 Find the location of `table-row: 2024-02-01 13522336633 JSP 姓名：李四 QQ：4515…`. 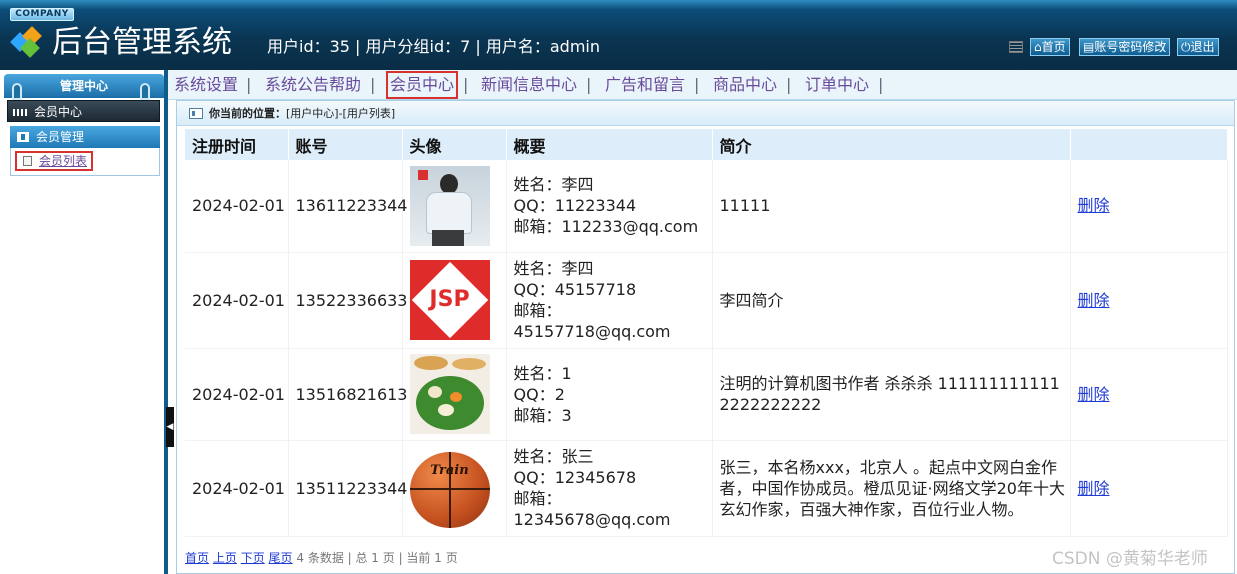

table-row: 2024-02-01 13522336633 JSP 姓名：李四 QQ：4515… is located at coordinates (706, 300).